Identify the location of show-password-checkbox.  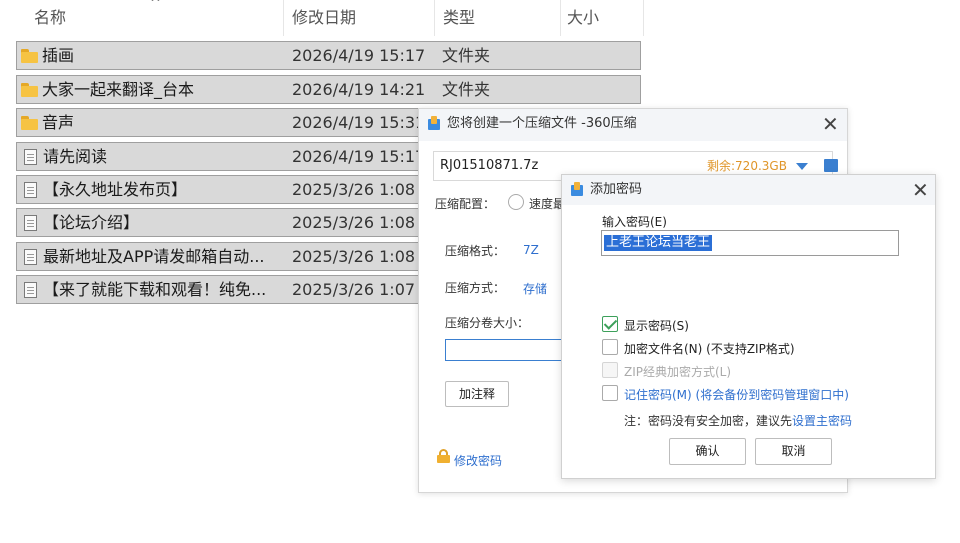
(610, 324).